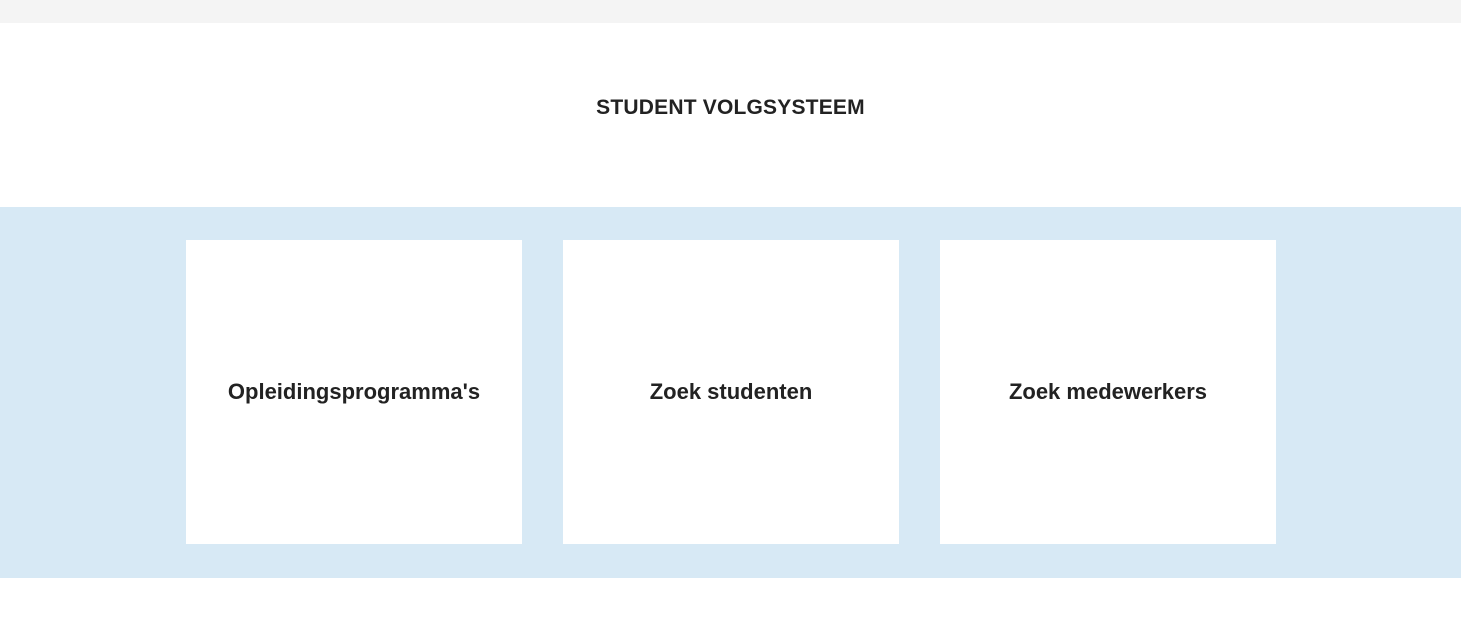 The image size is (1461, 628). What do you see at coordinates (730, 603) in the screenshot?
I see `footer-area` at bounding box center [730, 603].